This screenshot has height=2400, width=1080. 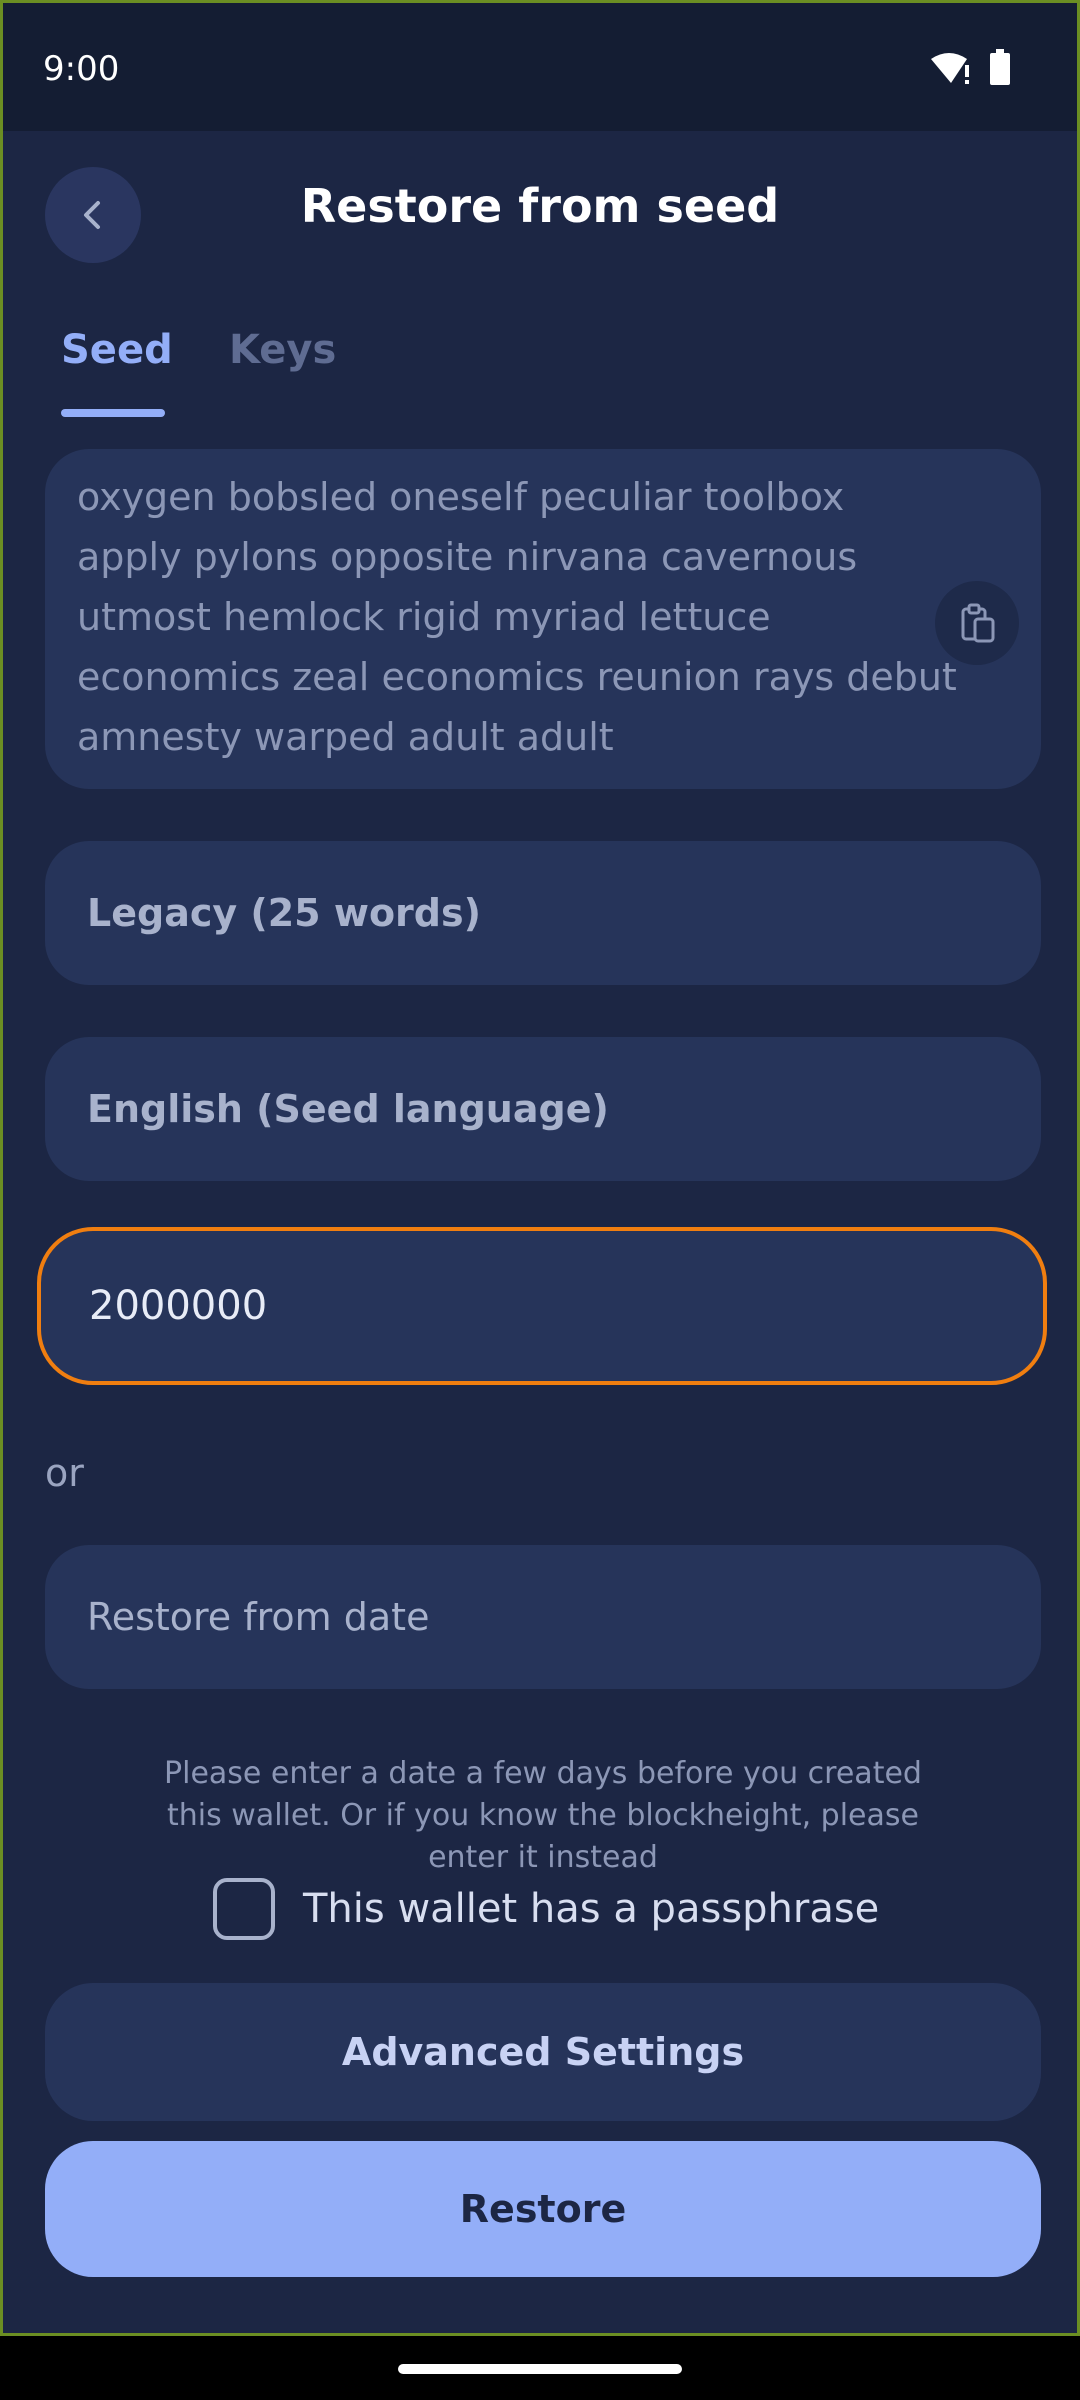 I want to click on seed-language-value: English (Seed language), so click(x=348, y=1109).